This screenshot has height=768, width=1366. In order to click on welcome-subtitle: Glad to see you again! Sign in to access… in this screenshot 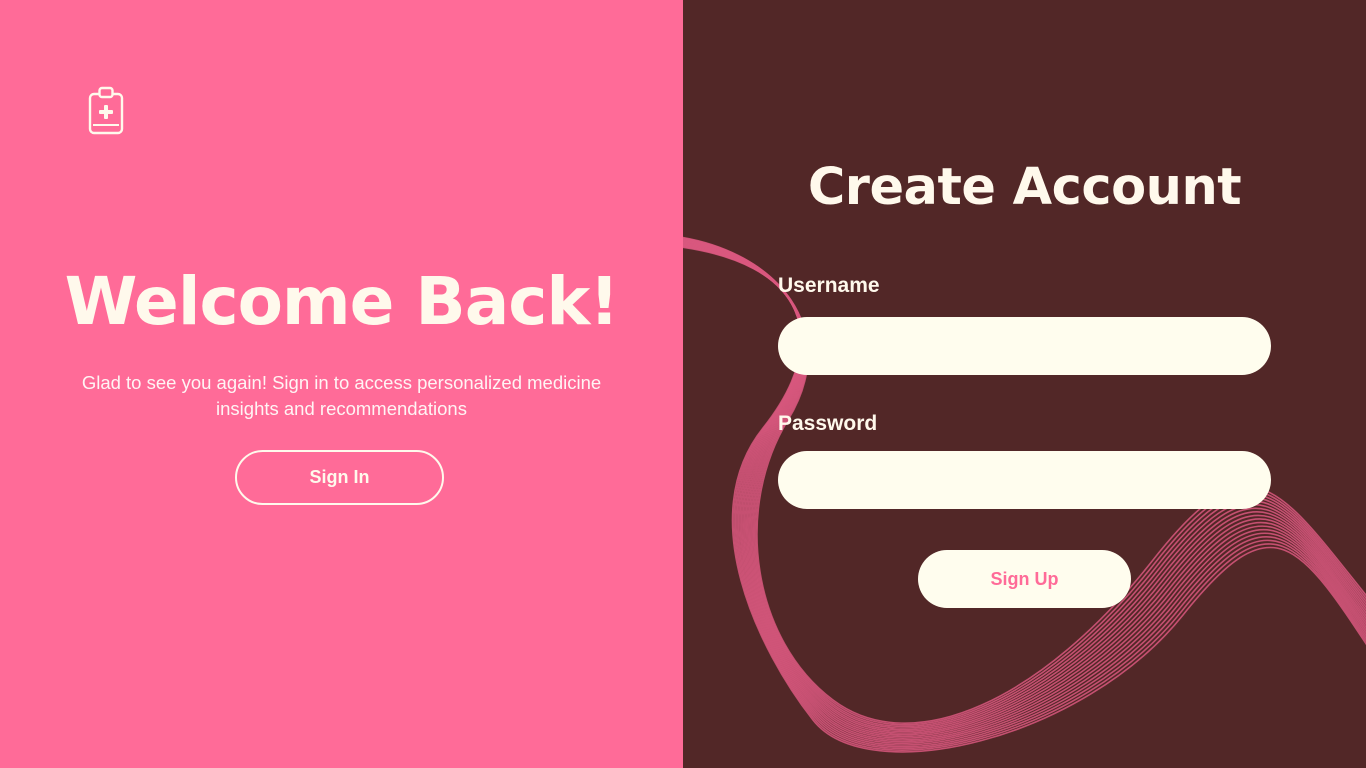, I will do `click(341, 395)`.